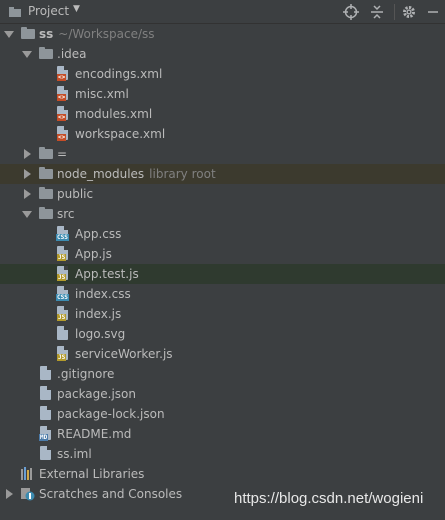 The width and height of the screenshot is (445, 520). Describe the element at coordinates (433, 12) in the screenshot. I see `hide-icon` at that location.